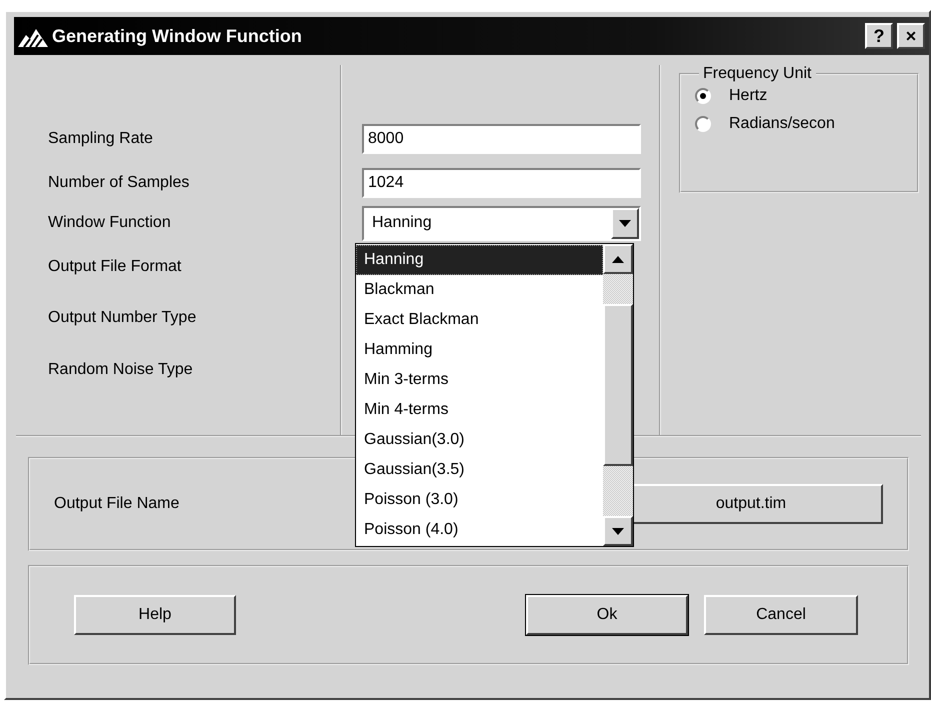  I want to click on scroll-thumb, so click(618, 385).